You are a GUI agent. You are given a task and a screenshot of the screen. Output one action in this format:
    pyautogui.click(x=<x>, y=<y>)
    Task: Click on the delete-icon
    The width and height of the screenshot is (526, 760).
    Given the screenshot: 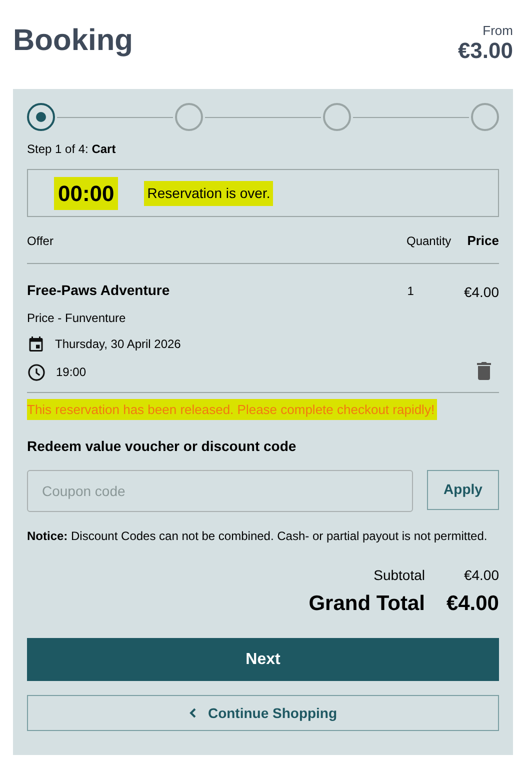 What is the action you would take?
    pyautogui.click(x=484, y=371)
    